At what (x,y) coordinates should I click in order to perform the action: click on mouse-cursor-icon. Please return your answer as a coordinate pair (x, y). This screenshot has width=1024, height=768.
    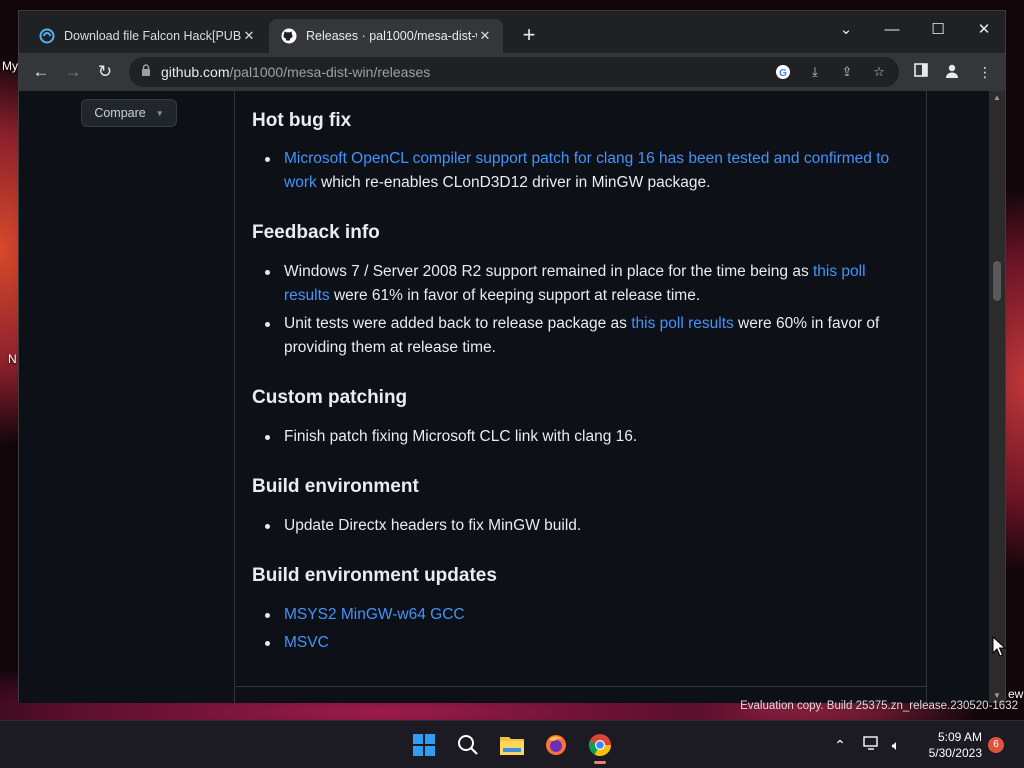
    Looking at the image, I should click on (999, 646).